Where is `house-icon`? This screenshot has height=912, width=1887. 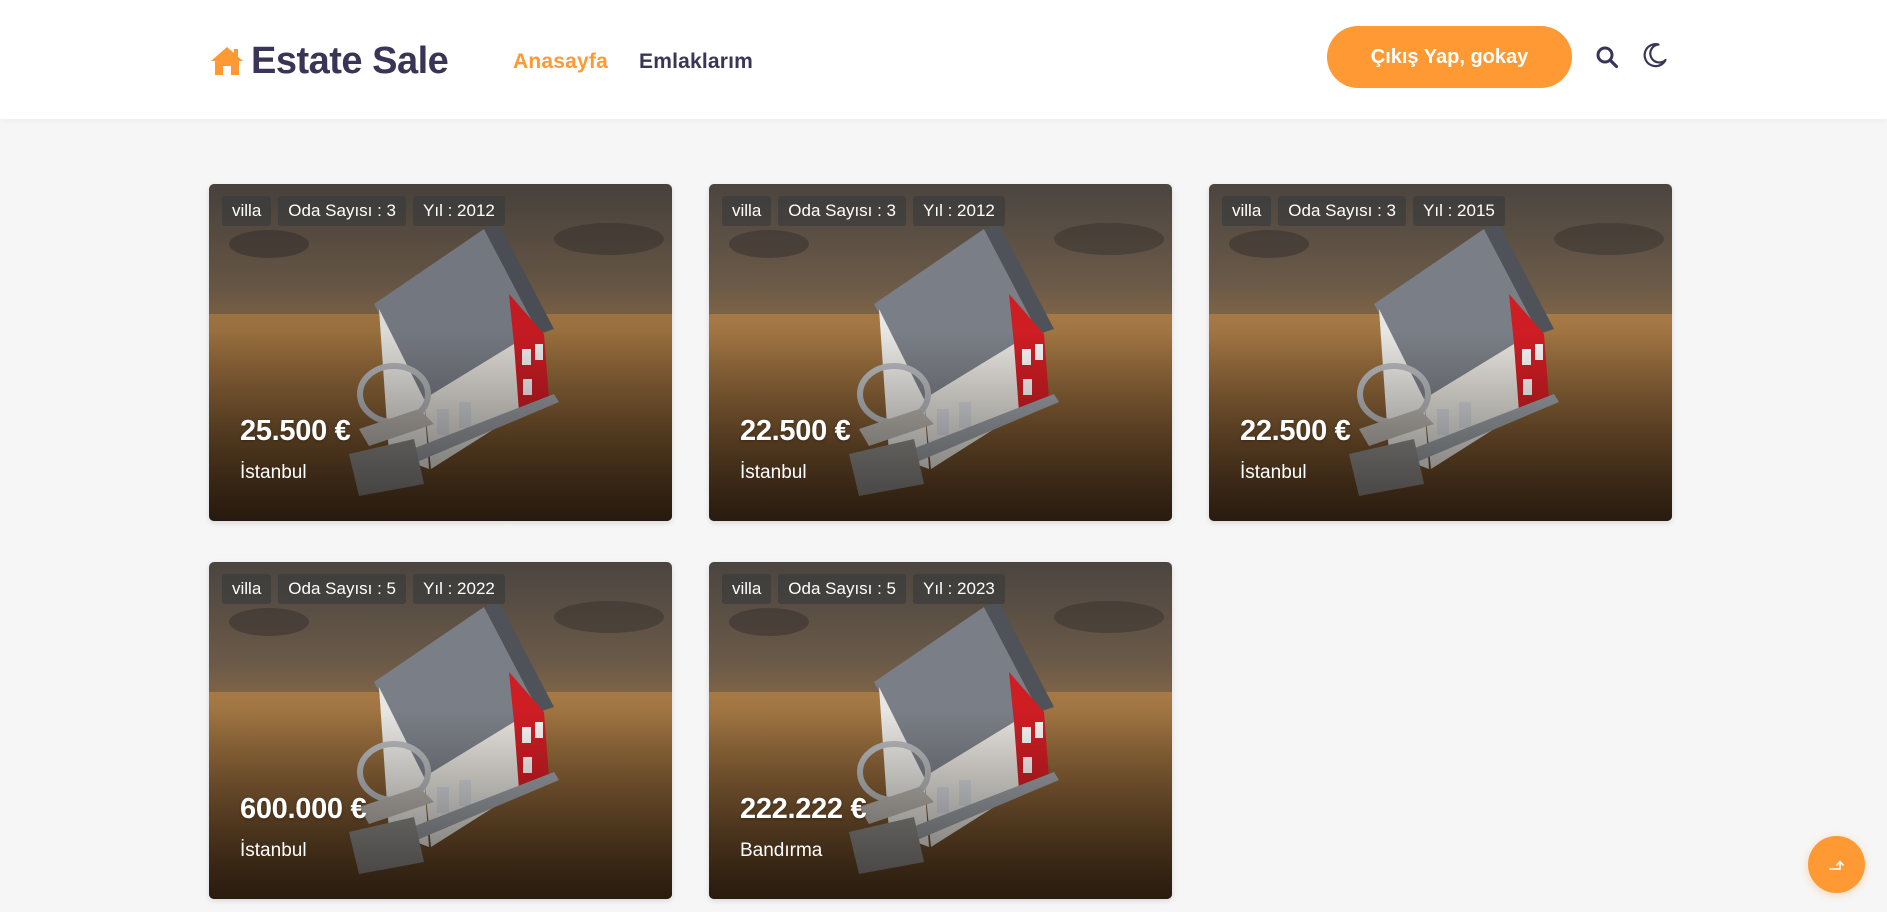
house-icon is located at coordinates (227, 61).